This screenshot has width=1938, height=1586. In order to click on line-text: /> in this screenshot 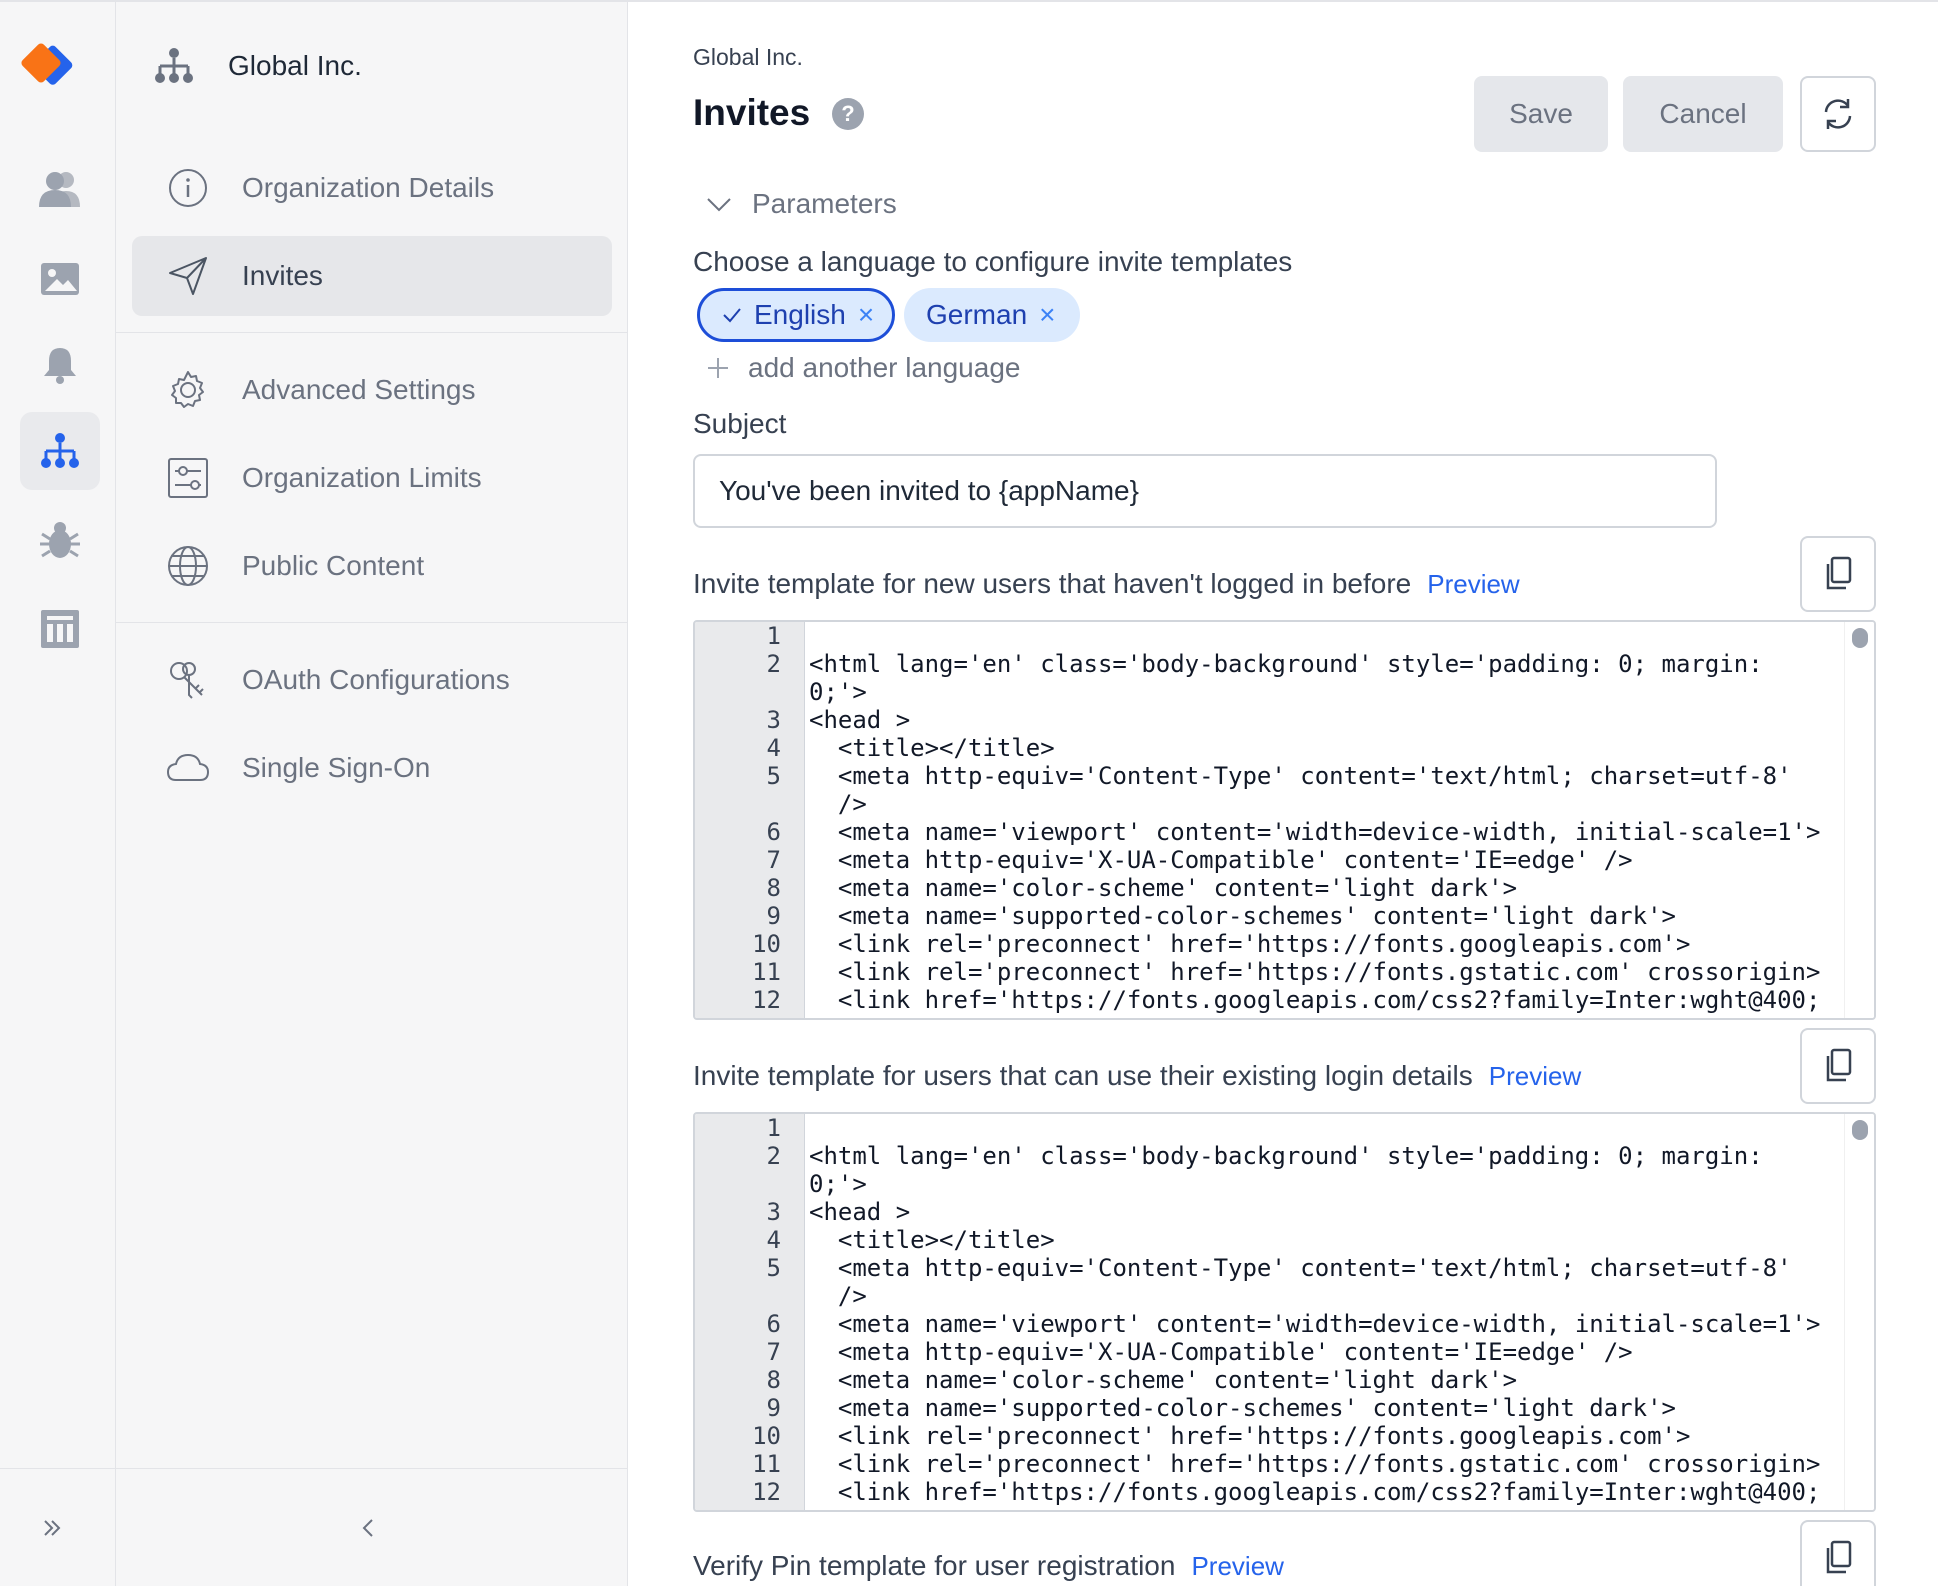, I will do `click(838, 1296)`.